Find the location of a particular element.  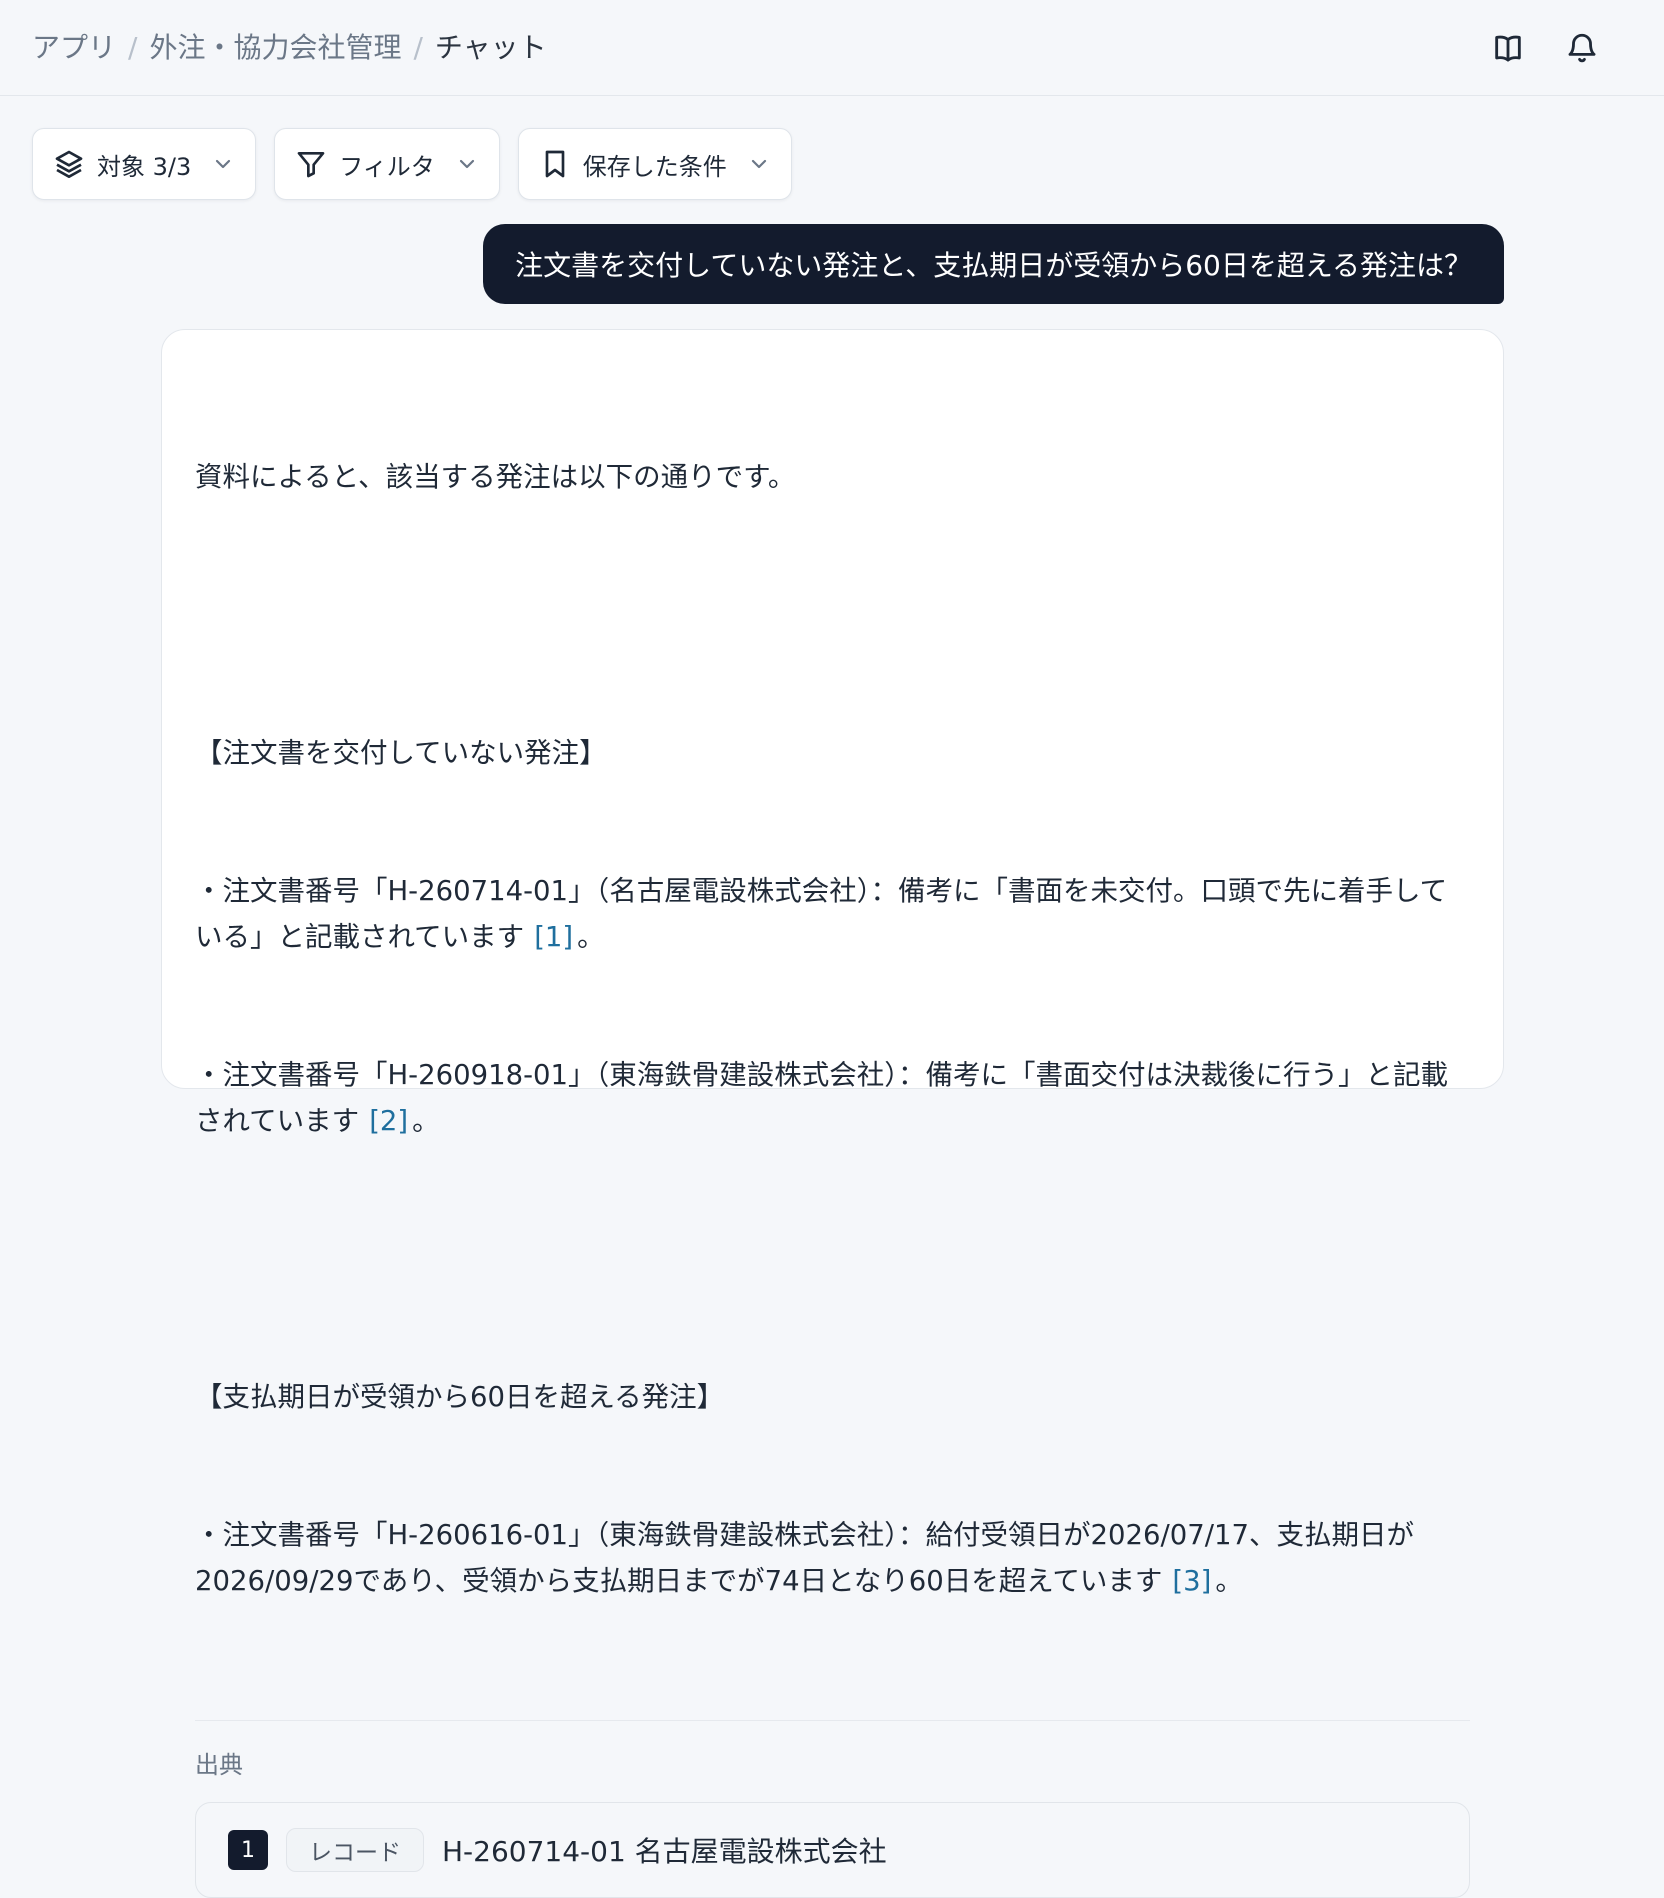

saved-conditions-label: 保存した条件 is located at coordinates (654, 166).